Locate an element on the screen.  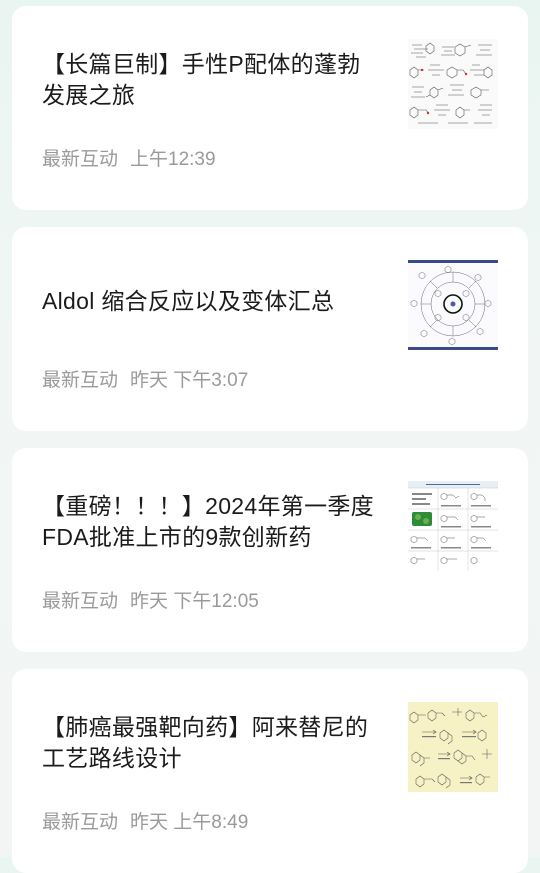
article-time: 昨天 上午8:49 is located at coordinates (189, 822).